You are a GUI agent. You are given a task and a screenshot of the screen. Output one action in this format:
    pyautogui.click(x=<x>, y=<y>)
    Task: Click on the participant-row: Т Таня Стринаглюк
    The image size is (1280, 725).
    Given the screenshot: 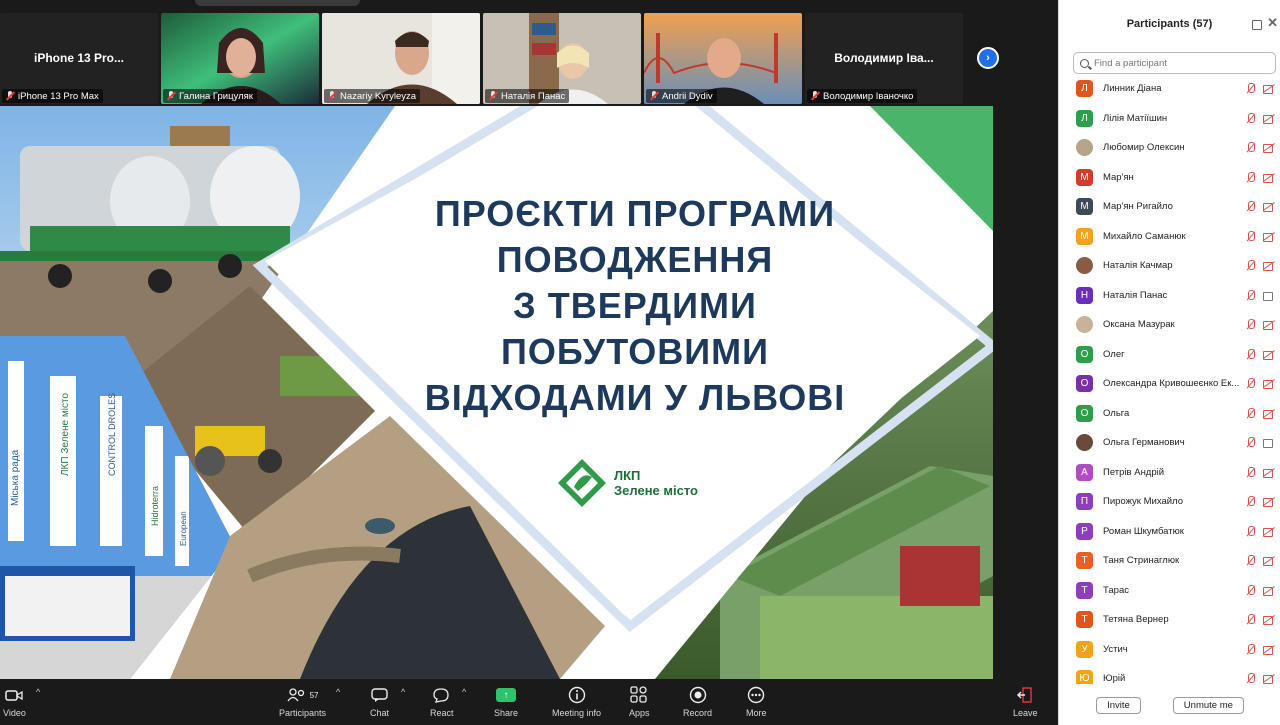 What is the action you would take?
    pyautogui.click(x=1169, y=561)
    